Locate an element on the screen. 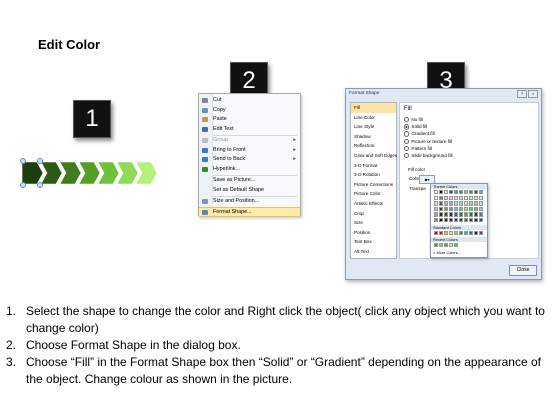  fill-option-radio: No fill is located at coordinates (413, 120).